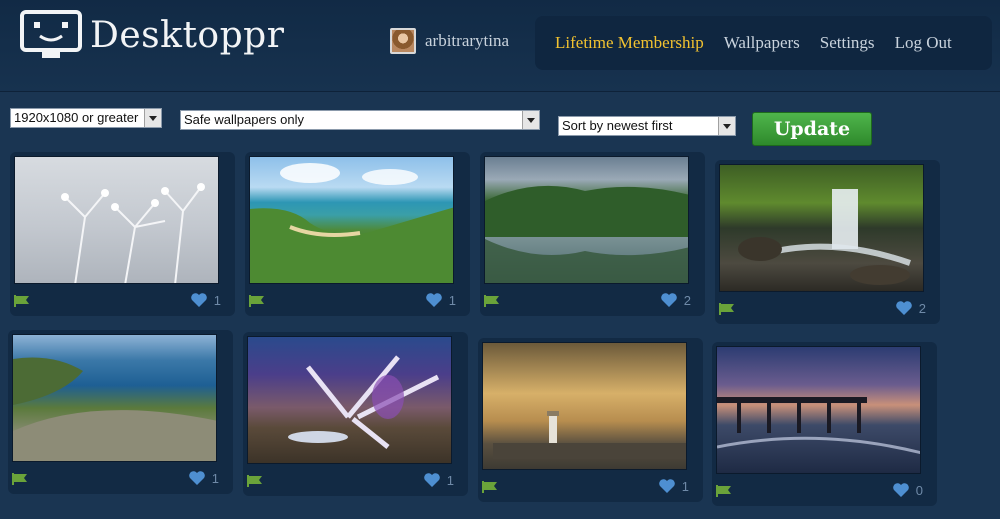  Describe the element at coordinates (847, 43) in the screenshot. I see `nav-settings: Settings` at that location.